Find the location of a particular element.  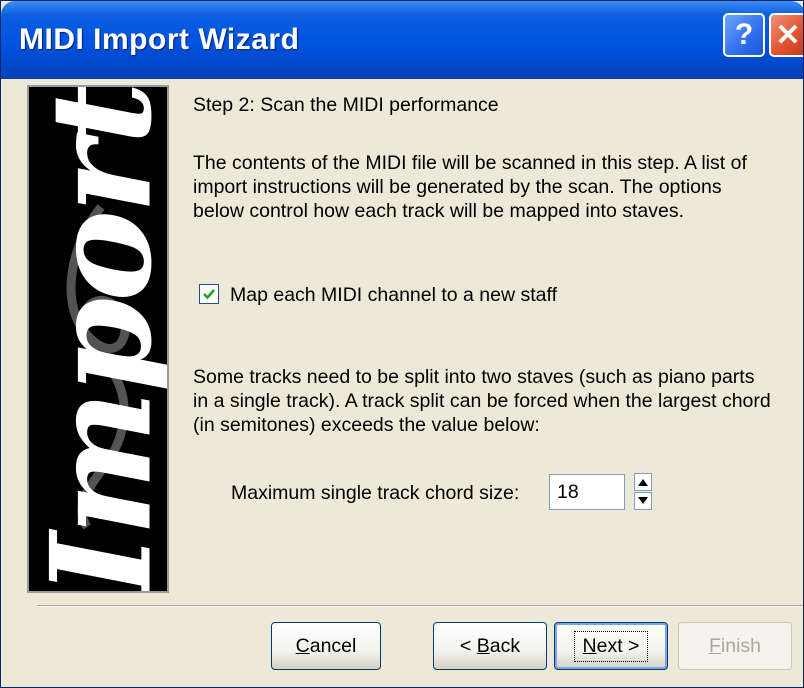

import-banner-text: Import is located at coordinates (98, 339).